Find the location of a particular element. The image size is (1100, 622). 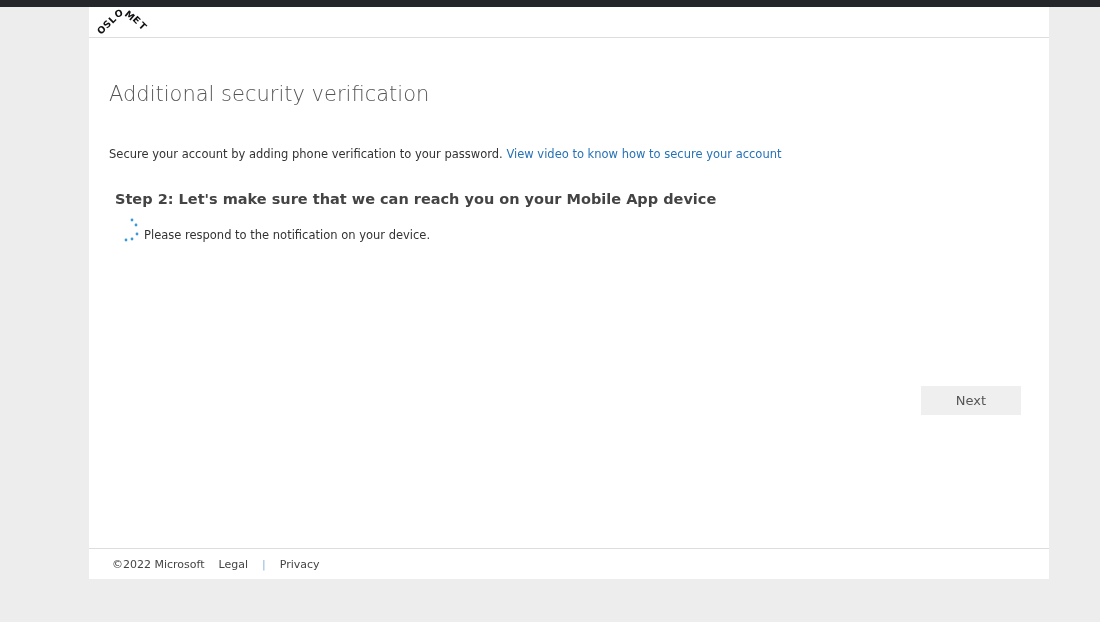

intro-text: Secure your account by adding phone verification to your password. View video to know how to secure your account is located at coordinates (446, 154).